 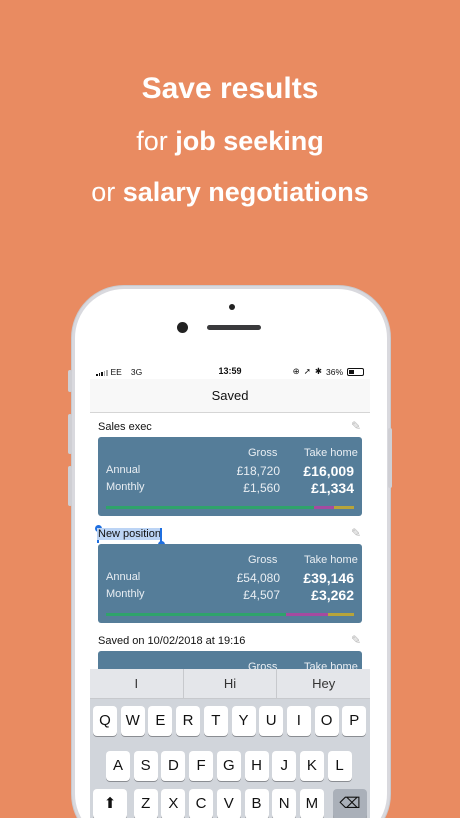 I want to click on subheadline-2-emphasis: salary negotiations, so click(x=245, y=192).